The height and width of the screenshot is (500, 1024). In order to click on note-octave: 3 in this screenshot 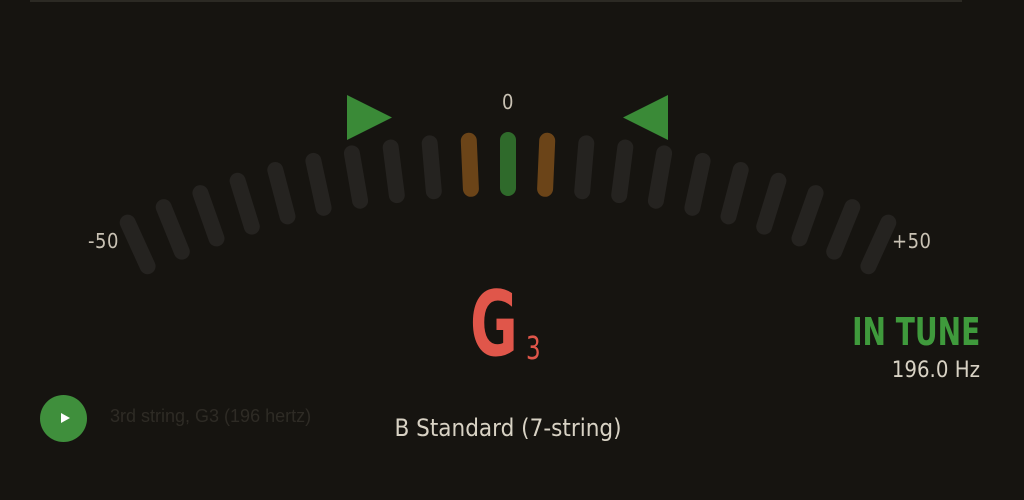, I will do `click(533, 348)`.